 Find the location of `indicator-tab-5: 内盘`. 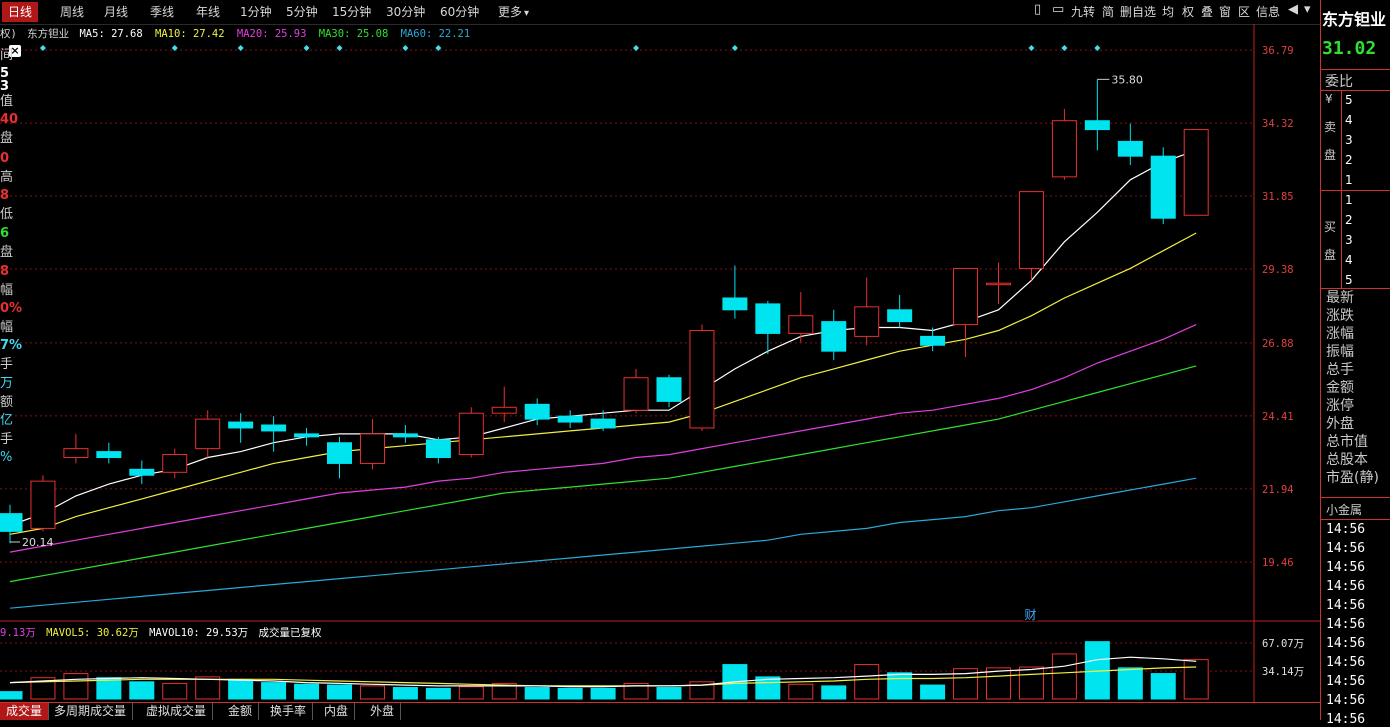

indicator-tab-5: 内盘 is located at coordinates (337, 711).